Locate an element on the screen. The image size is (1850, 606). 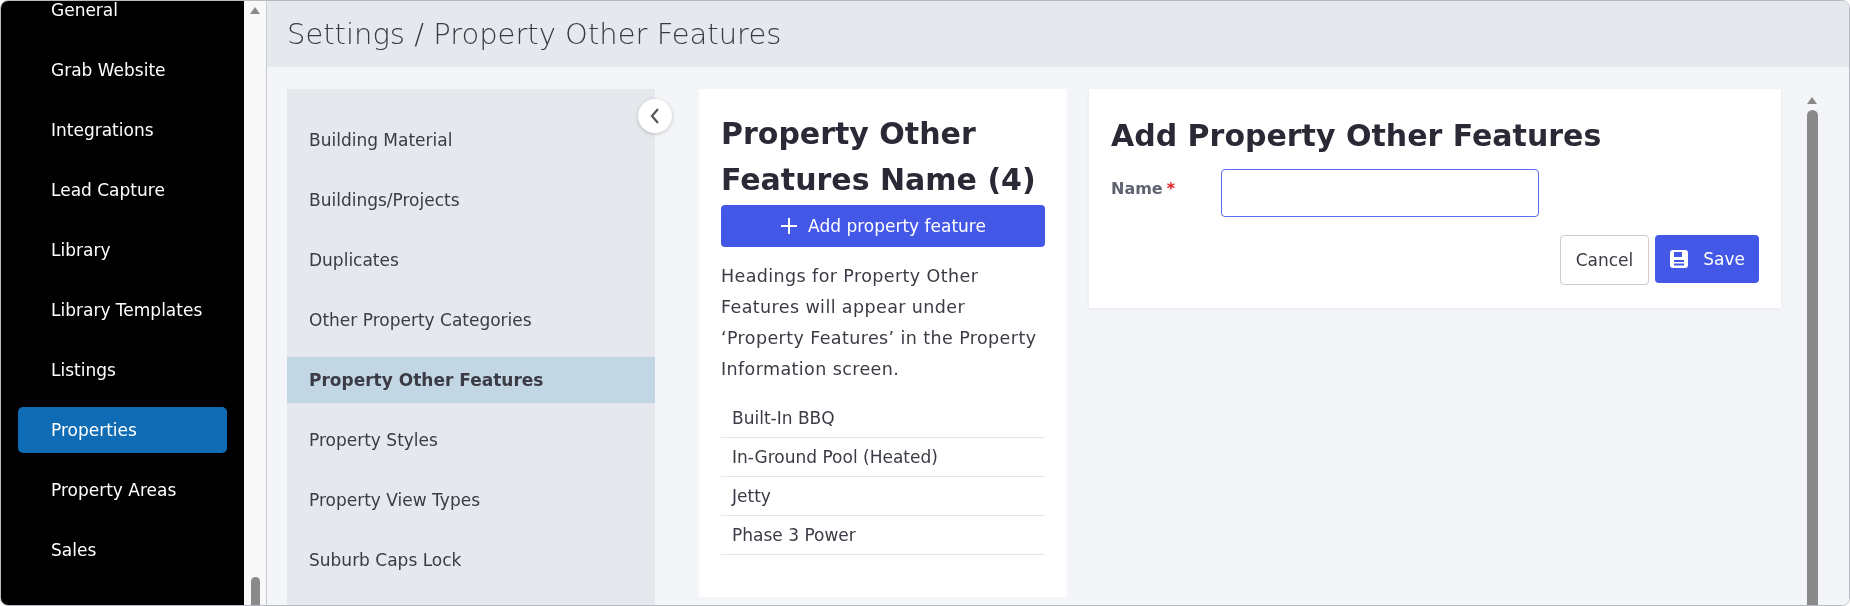
card-title: Property Other Features Name (4) is located at coordinates (879, 157).